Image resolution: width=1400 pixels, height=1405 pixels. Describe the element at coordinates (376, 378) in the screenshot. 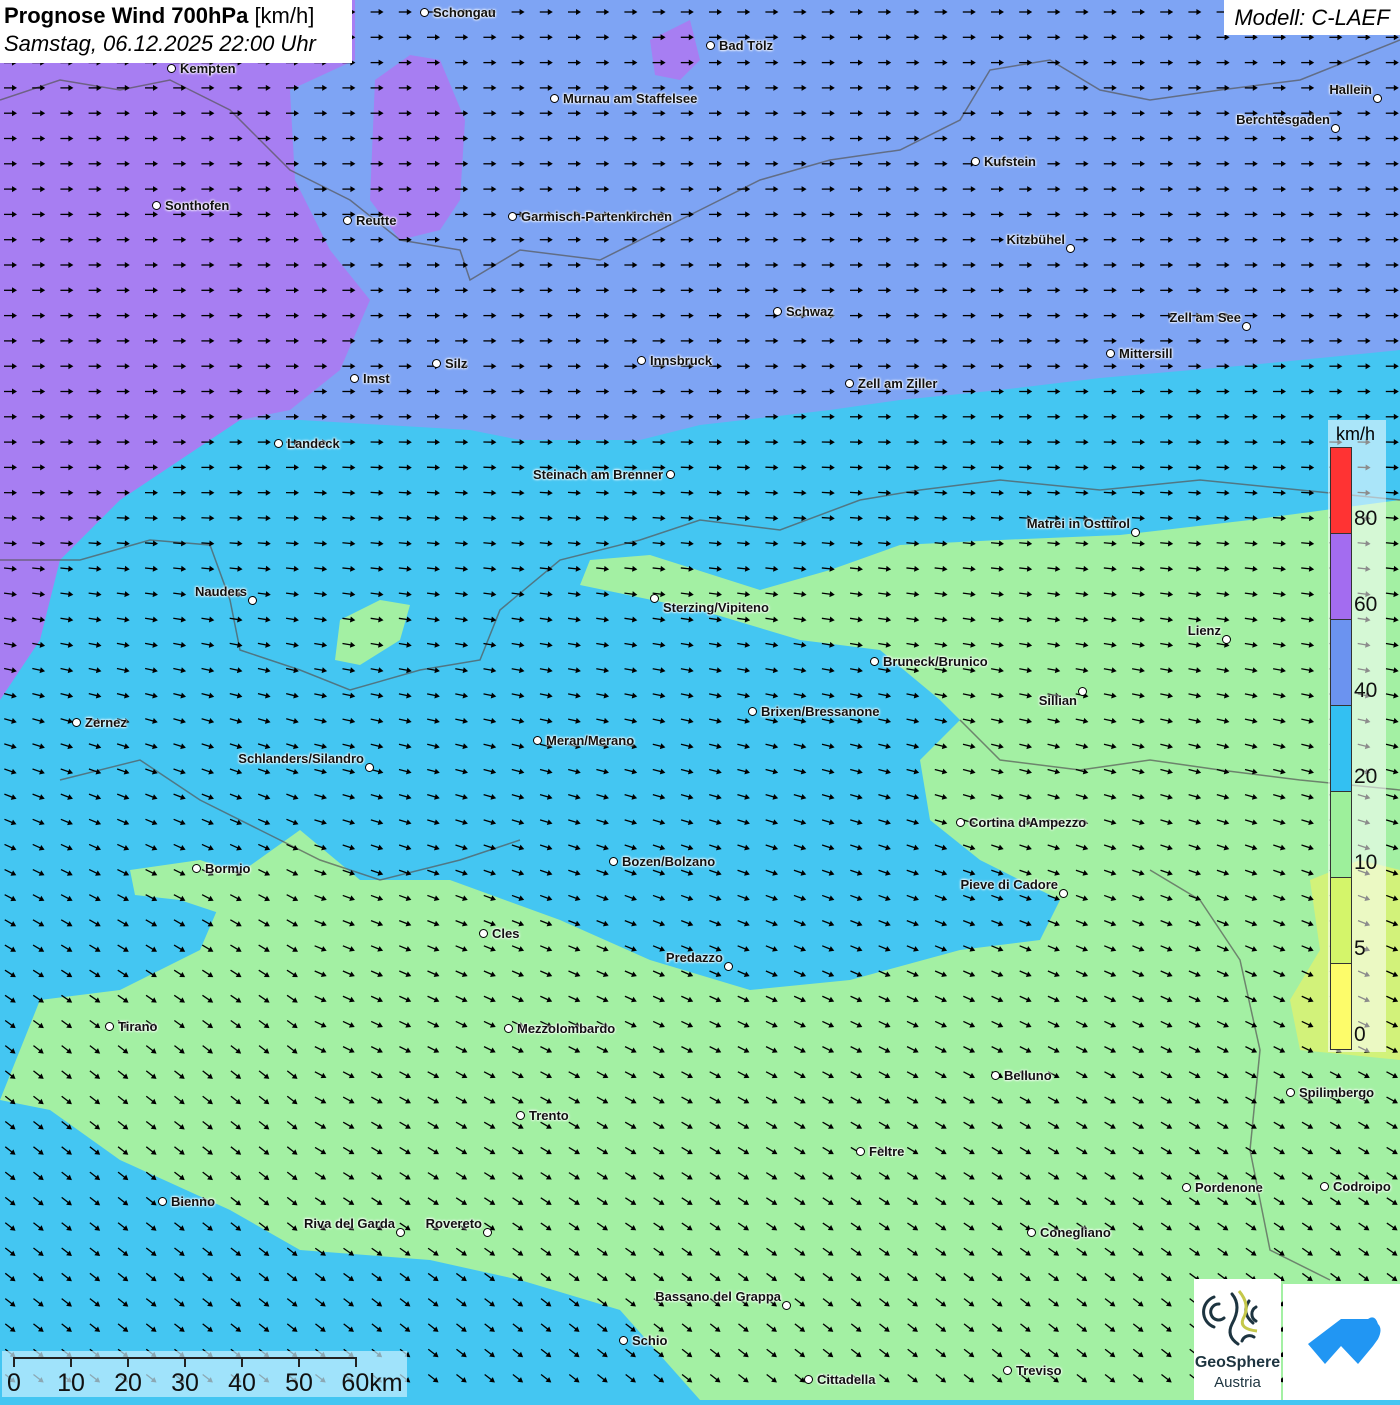

I see `city-label: Imst` at that location.